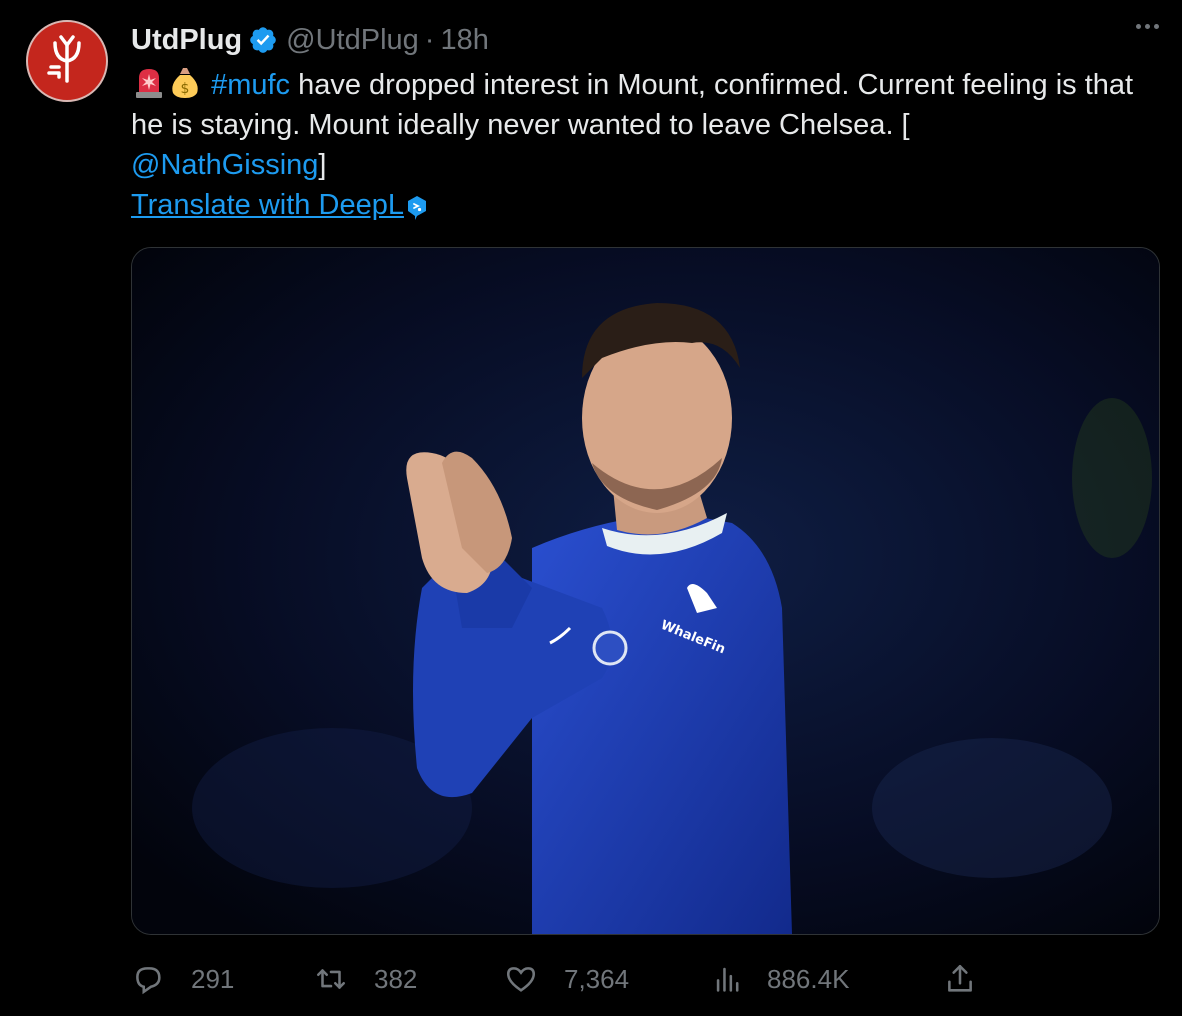 The height and width of the screenshot is (1016, 1182). I want to click on deepl-icon, so click(417, 206).